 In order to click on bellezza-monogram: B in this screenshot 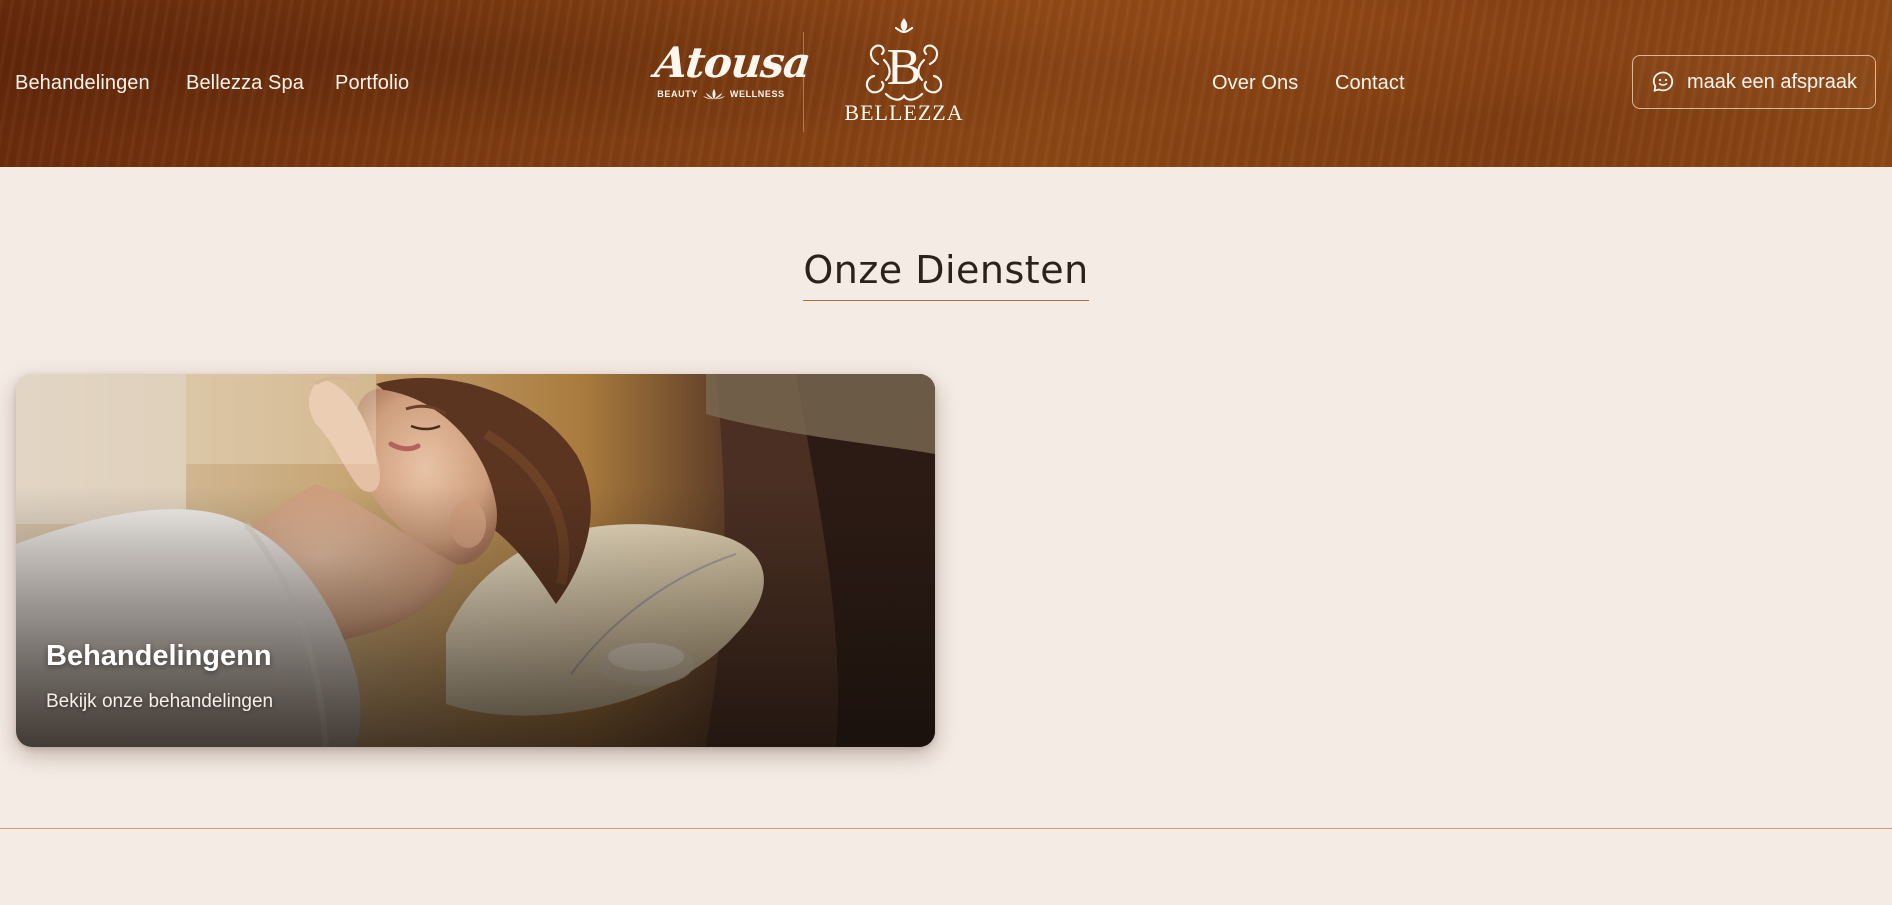, I will do `click(904, 67)`.